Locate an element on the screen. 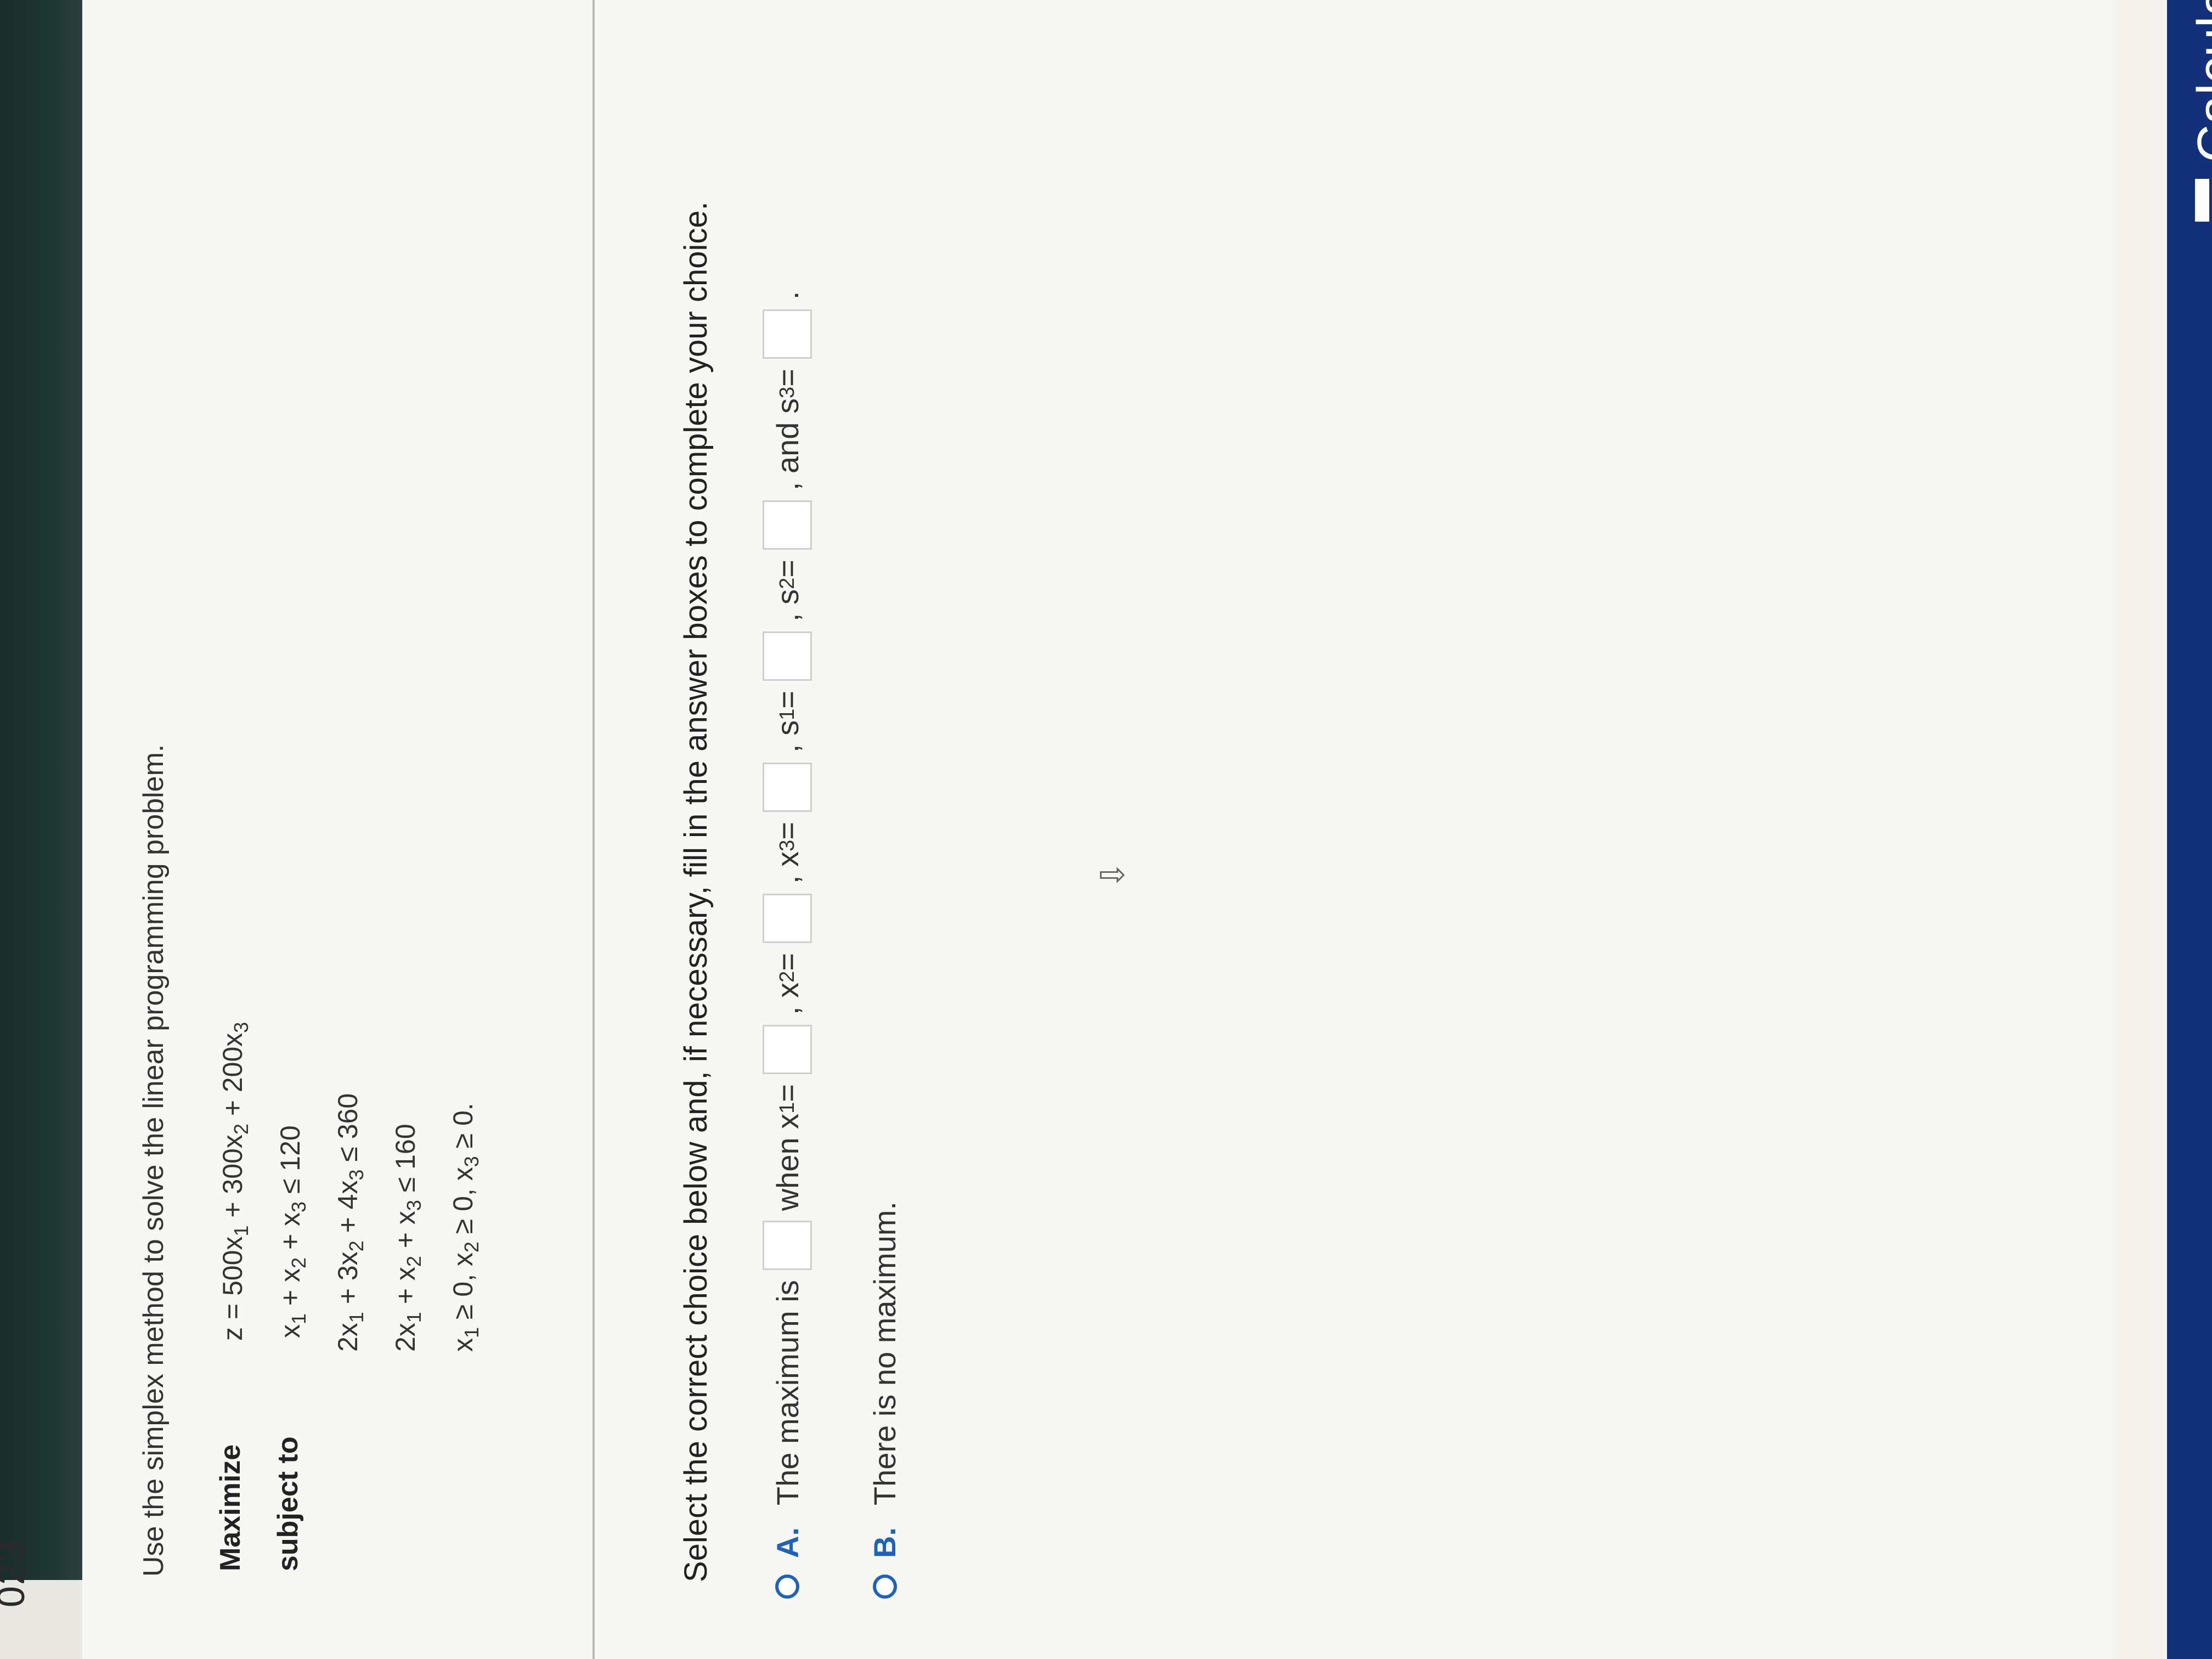 The width and height of the screenshot is (2212, 1659). choice-b: B. There is no maximum. is located at coordinates (885, 1400).